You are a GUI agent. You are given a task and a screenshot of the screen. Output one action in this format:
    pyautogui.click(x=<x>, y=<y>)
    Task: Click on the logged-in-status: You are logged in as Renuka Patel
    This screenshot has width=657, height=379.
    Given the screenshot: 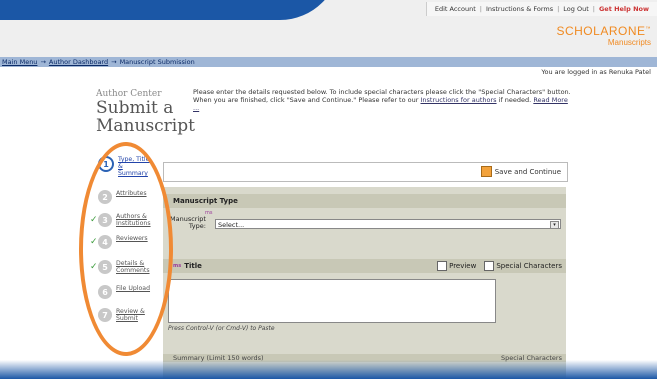 What is the action you would take?
    pyautogui.click(x=596, y=72)
    